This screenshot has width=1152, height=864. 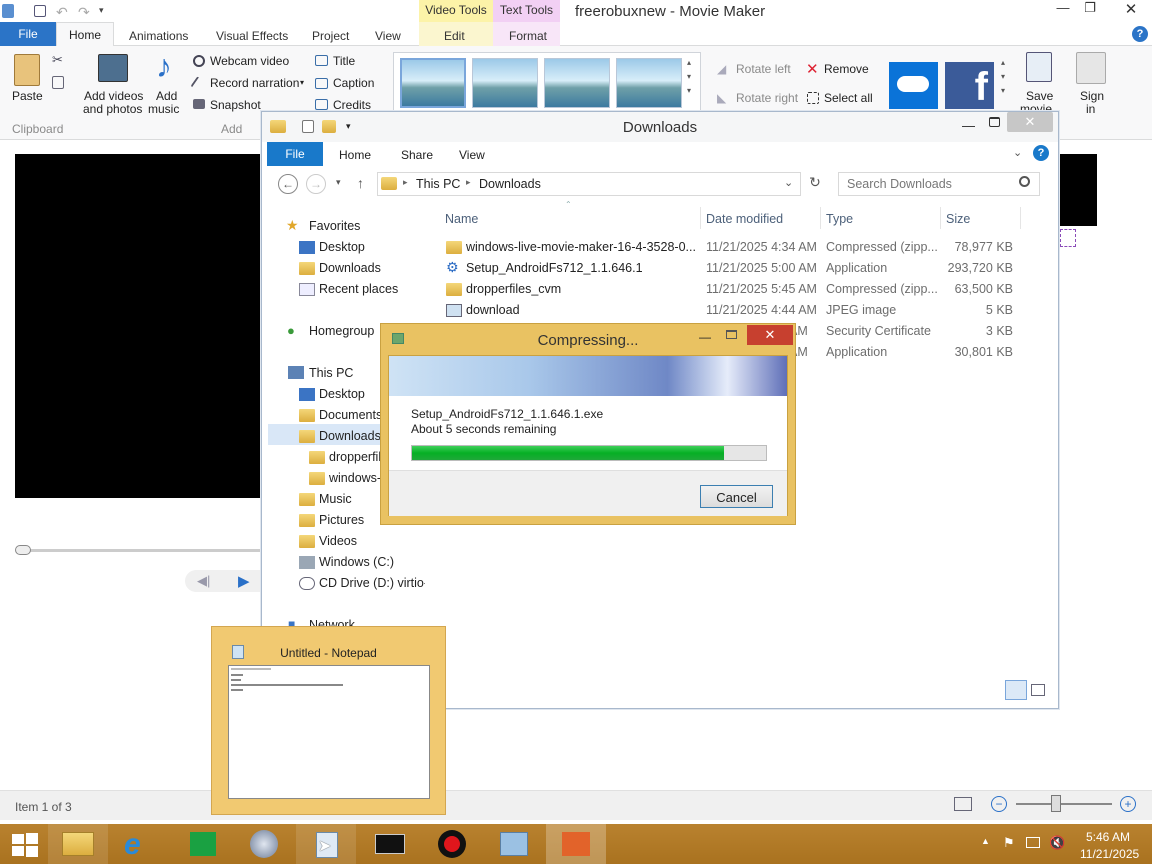 I want to click on up-button: ↑, so click(x=360, y=183).